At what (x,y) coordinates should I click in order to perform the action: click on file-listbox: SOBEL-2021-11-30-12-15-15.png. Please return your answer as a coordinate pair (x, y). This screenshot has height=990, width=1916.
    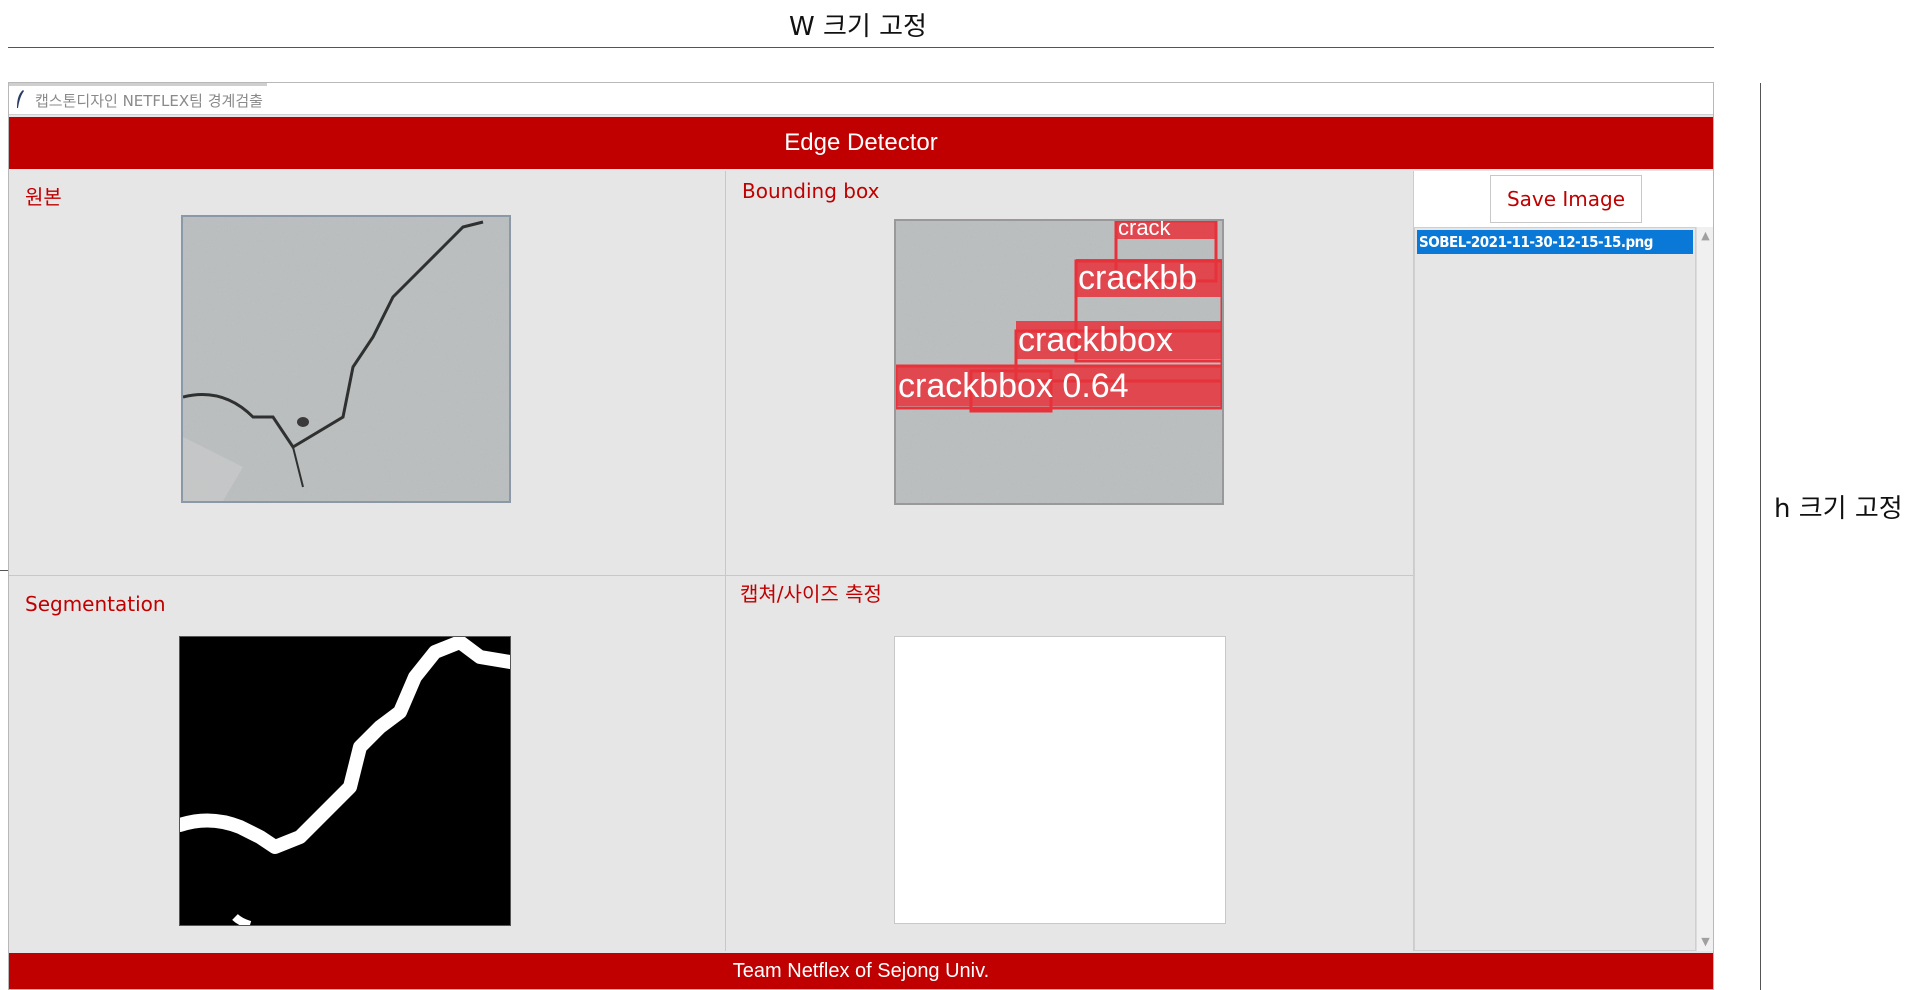
    Looking at the image, I should click on (1555, 589).